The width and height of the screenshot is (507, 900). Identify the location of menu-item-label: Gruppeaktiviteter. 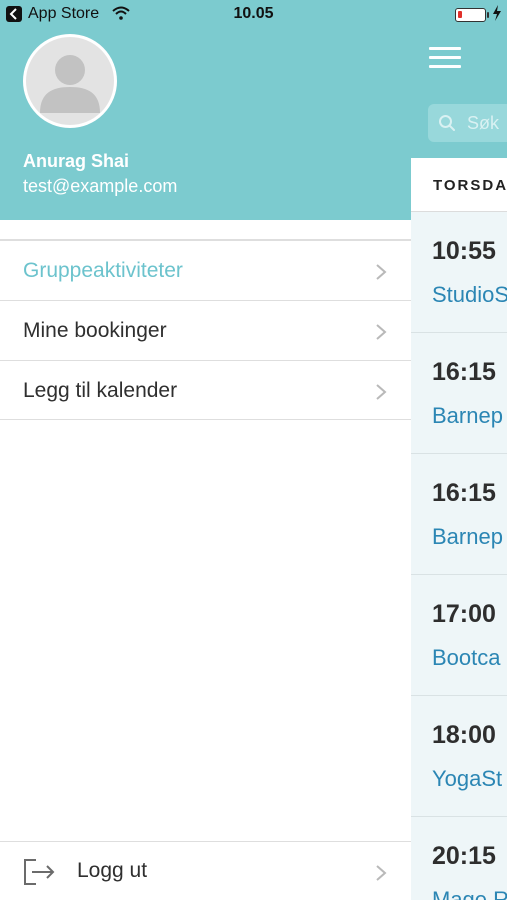
(103, 270).